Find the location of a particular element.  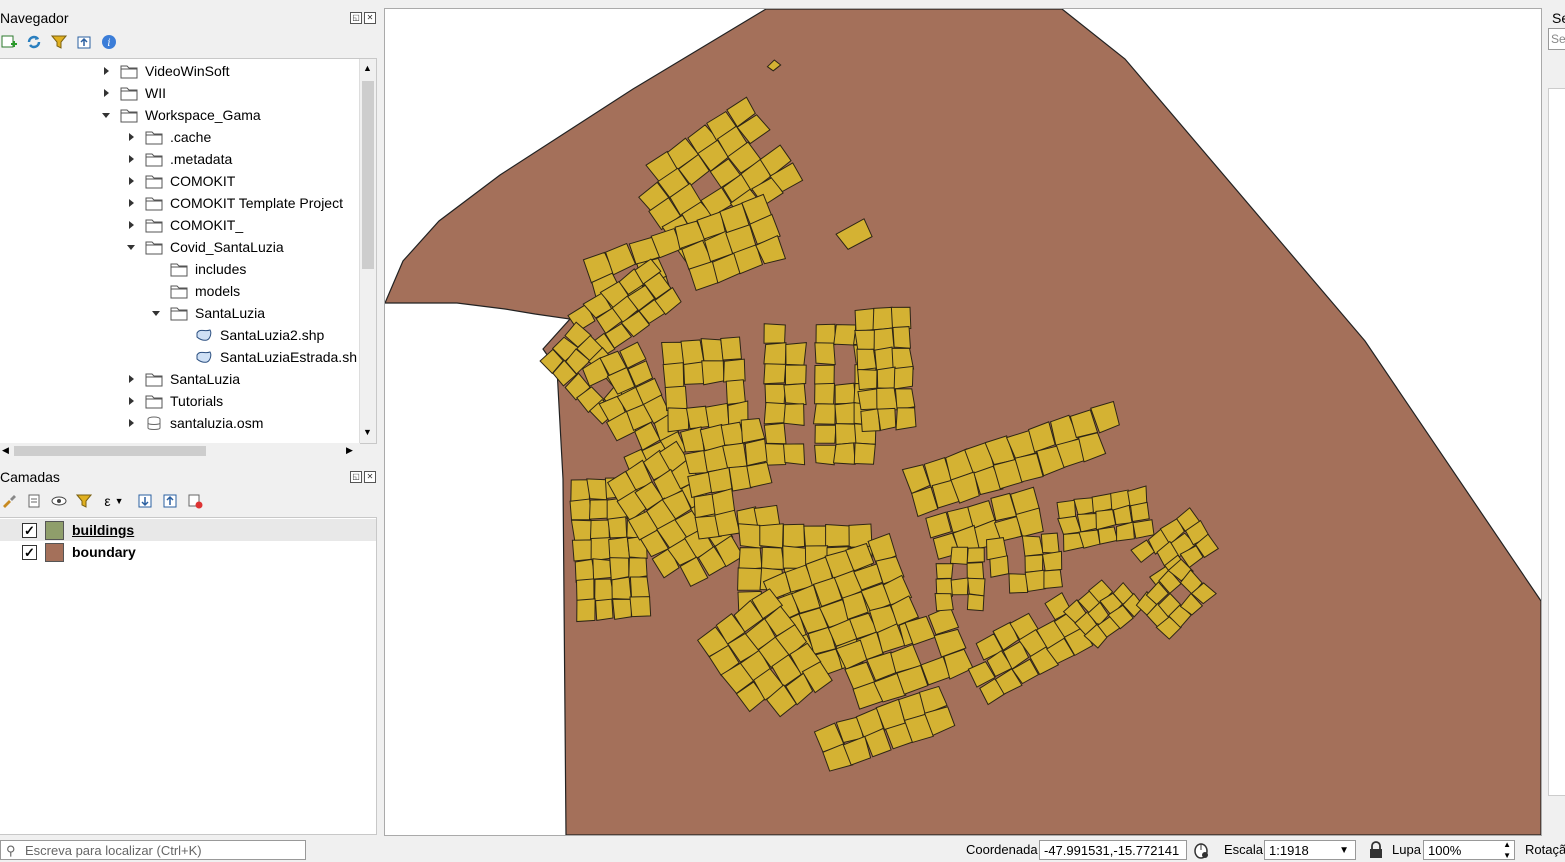

tree-item: COMOKIT_ is located at coordinates (184, 225).